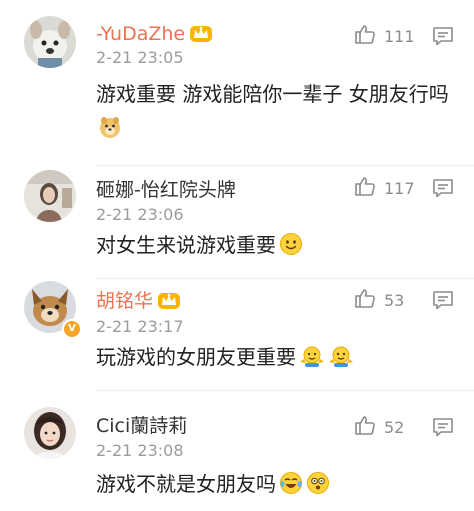 This screenshot has width=474, height=511. I want to click on username-text: 胡铭华, so click(125, 301).